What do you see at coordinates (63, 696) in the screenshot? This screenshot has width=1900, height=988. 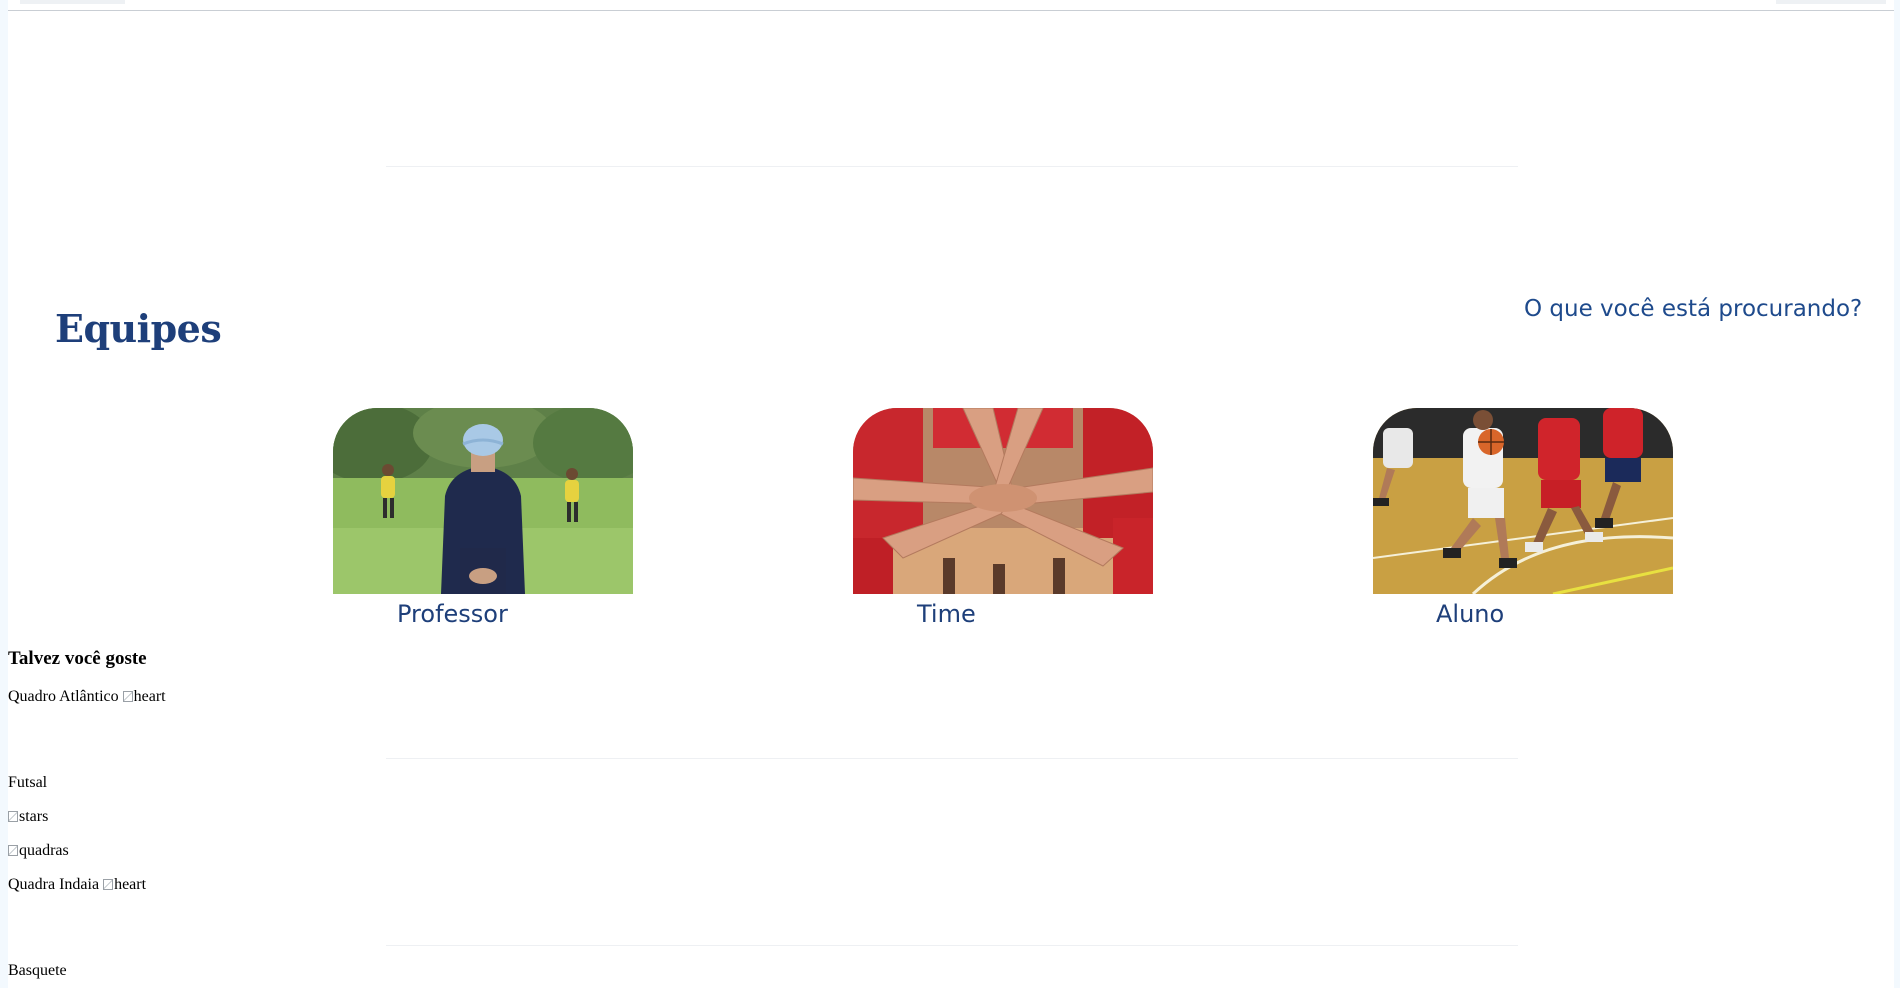 I see `item-name: Quadro Atlântico` at bounding box center [63, 696].